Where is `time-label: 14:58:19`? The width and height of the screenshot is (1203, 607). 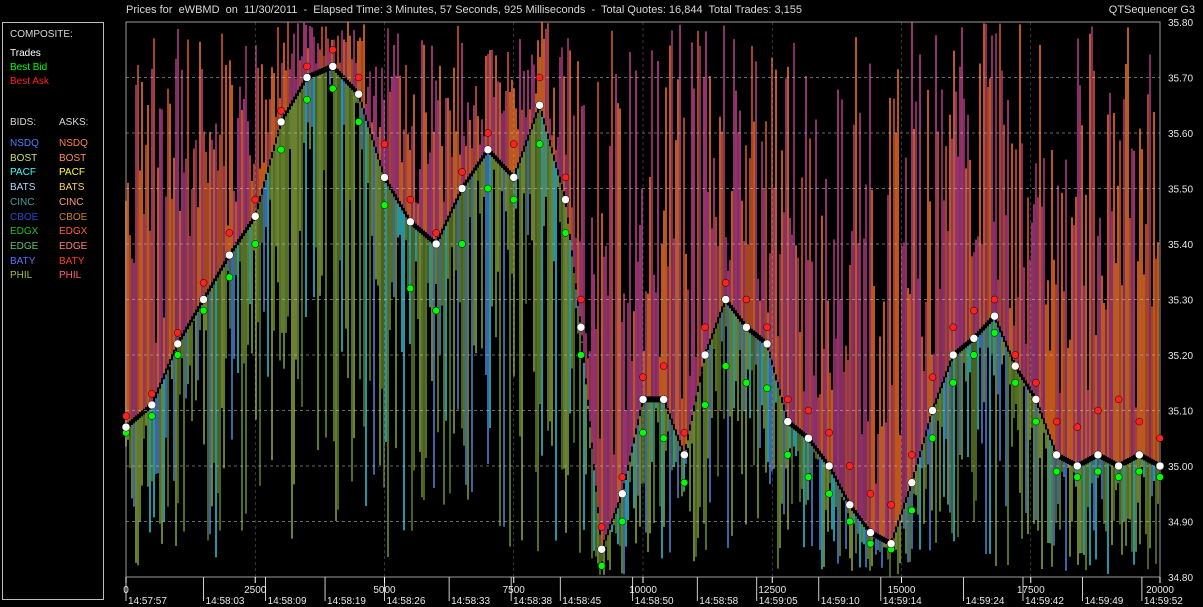
time-label: 14:58:19 is located at coordinates (346, 601).